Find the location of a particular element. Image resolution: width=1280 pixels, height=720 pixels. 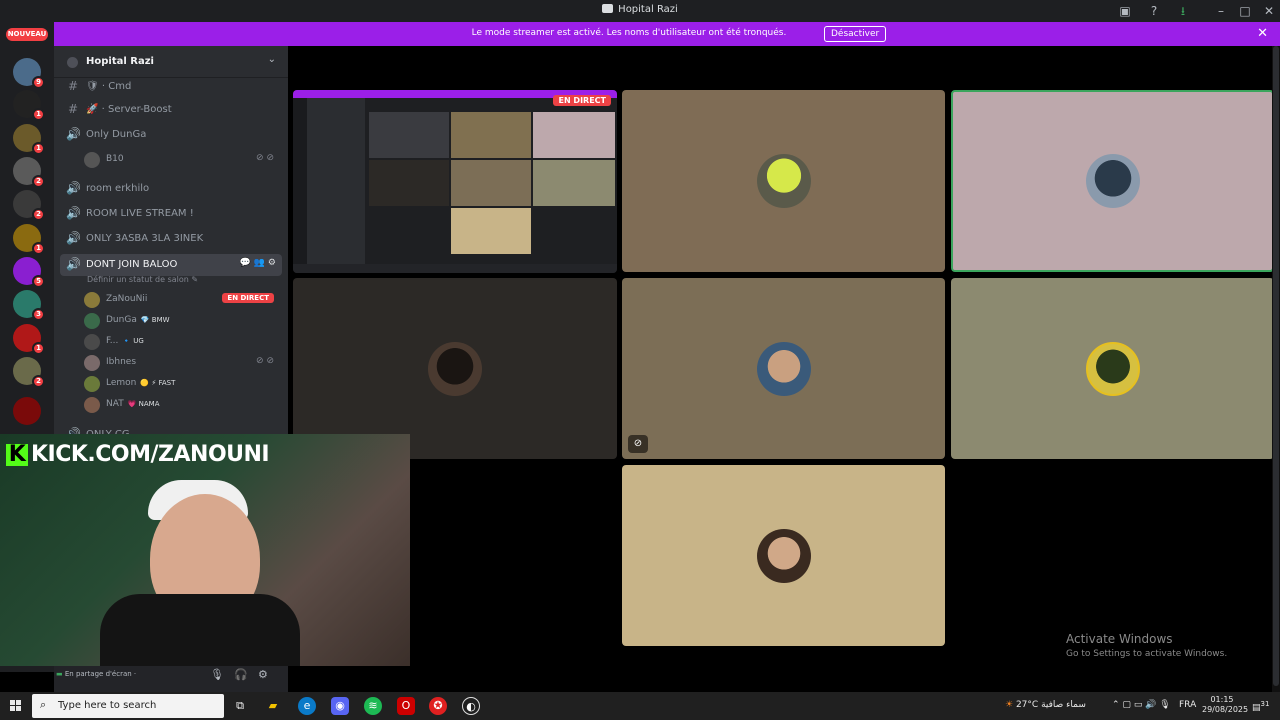

file-explorer-icon: ▰ is located at coordinates (273, 706).